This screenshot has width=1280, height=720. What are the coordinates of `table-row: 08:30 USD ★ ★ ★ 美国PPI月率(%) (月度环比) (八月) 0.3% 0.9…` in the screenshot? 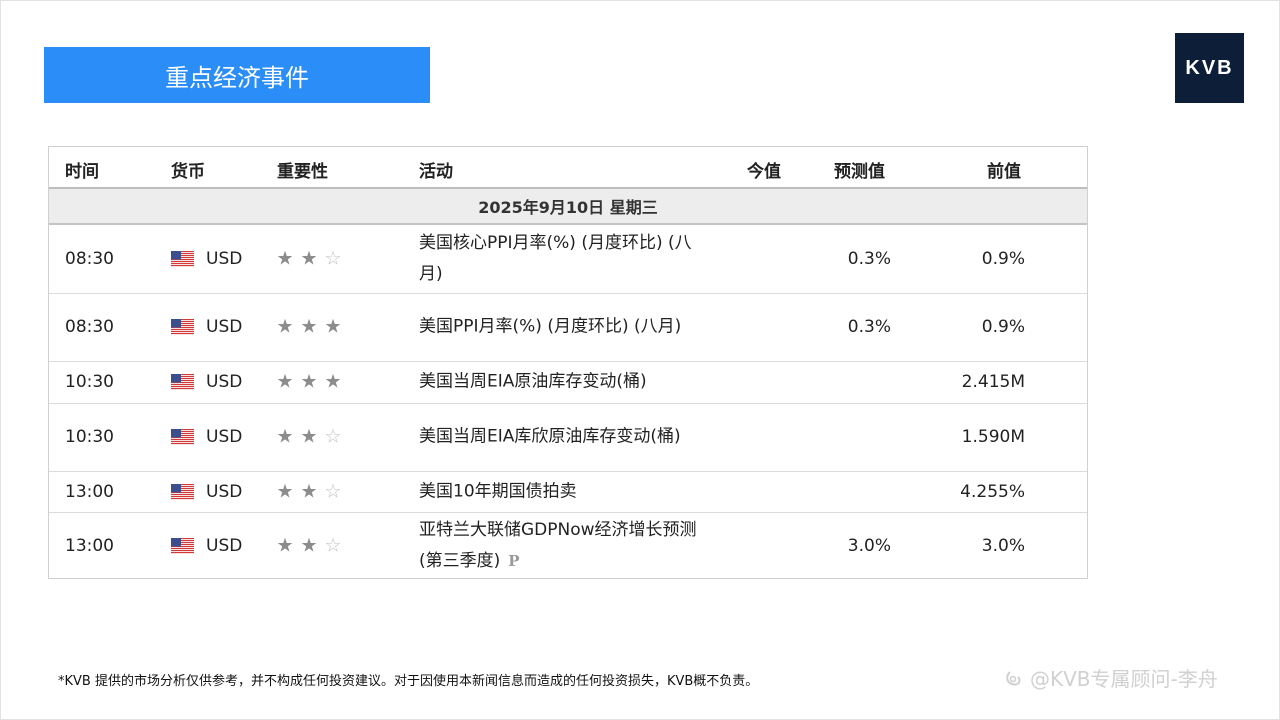 It's located at (568, 327).